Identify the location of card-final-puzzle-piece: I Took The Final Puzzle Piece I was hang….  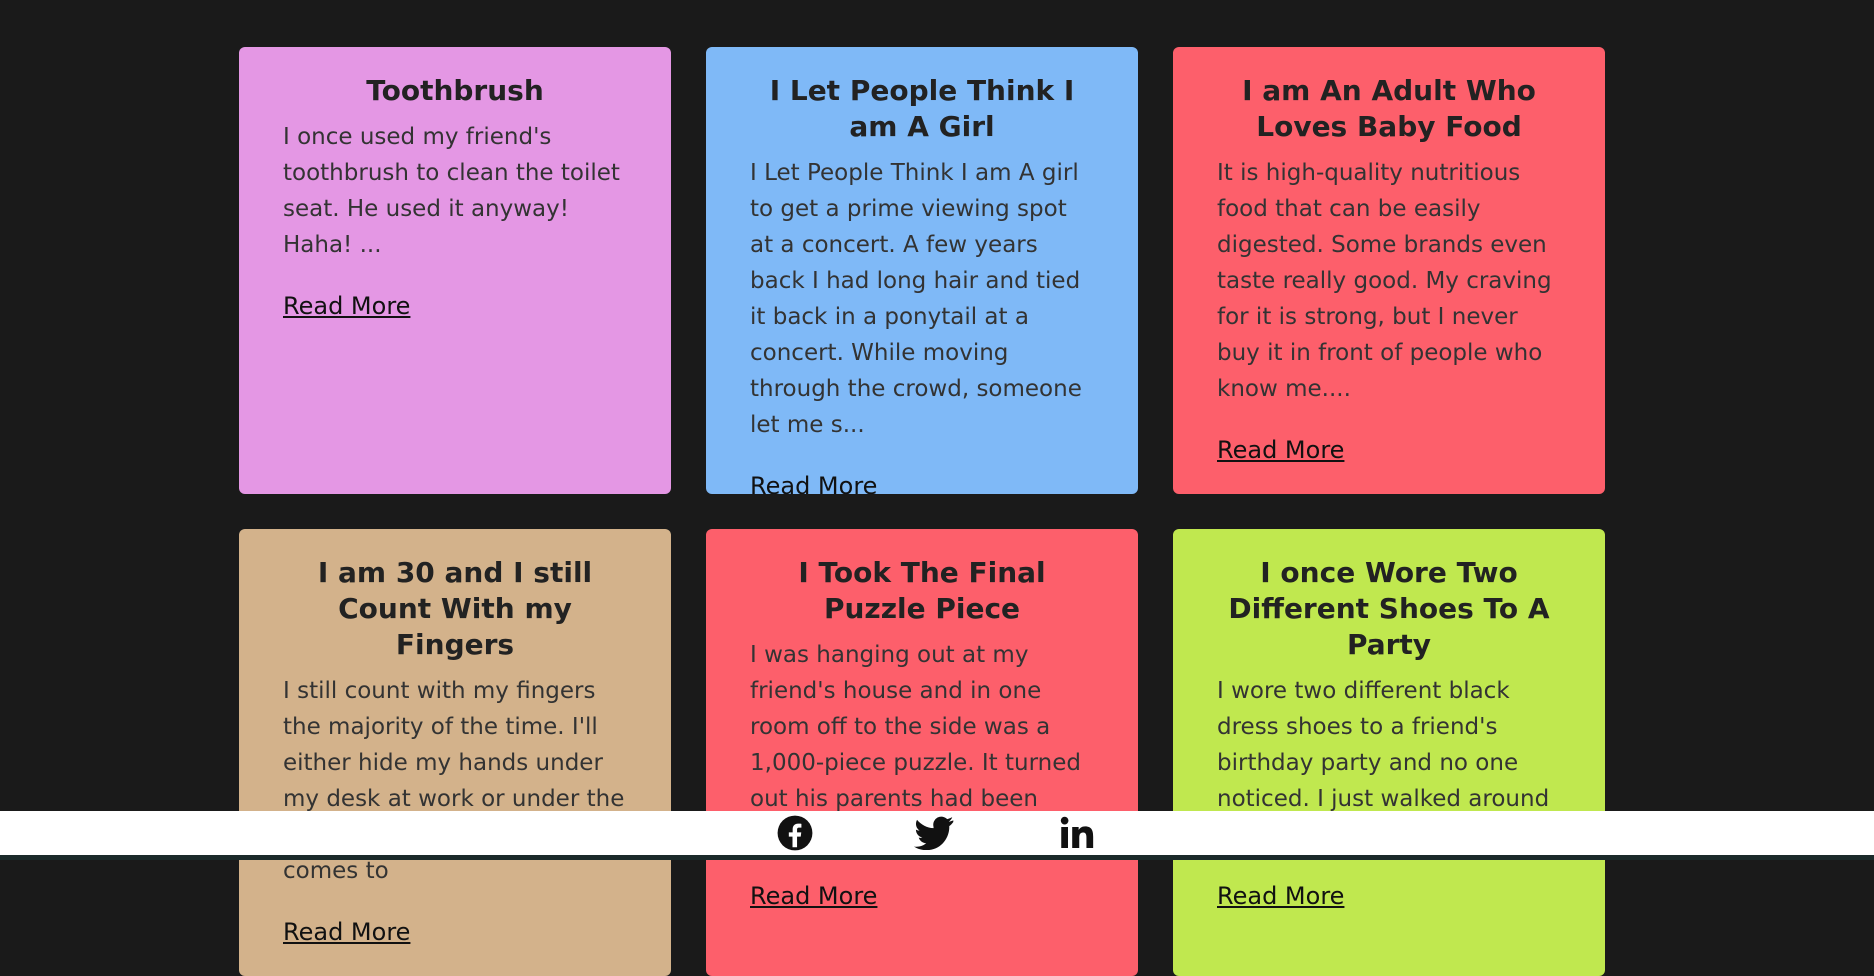
(922, 752).